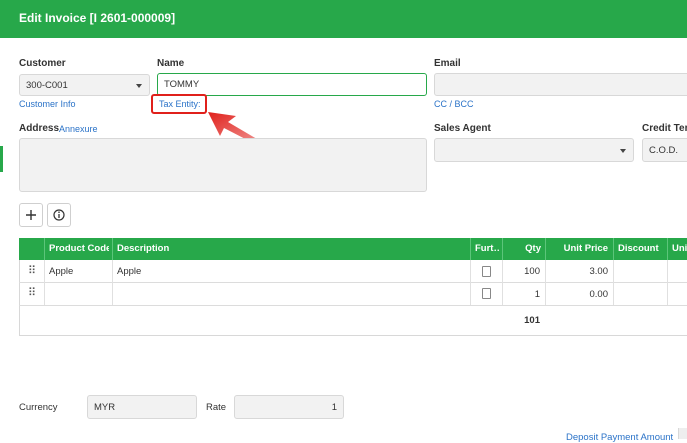 Image resolution: width=687 pixels, height=443 pixels. What do you see at coordinates (462, 128) in the screenshot?
I see `sales-agent-label: Sales Agent` at bounding box center [462, 128].